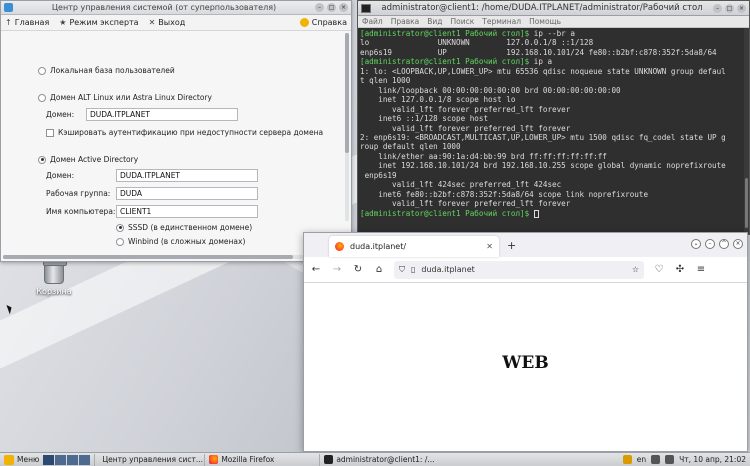 Image resolution: width=750 pixels, height=466 pixels. What do you see at coordinates (27, 22) in the screenshot?
I see `home-button: ↑ Главная` at bounding box center [27, 22].